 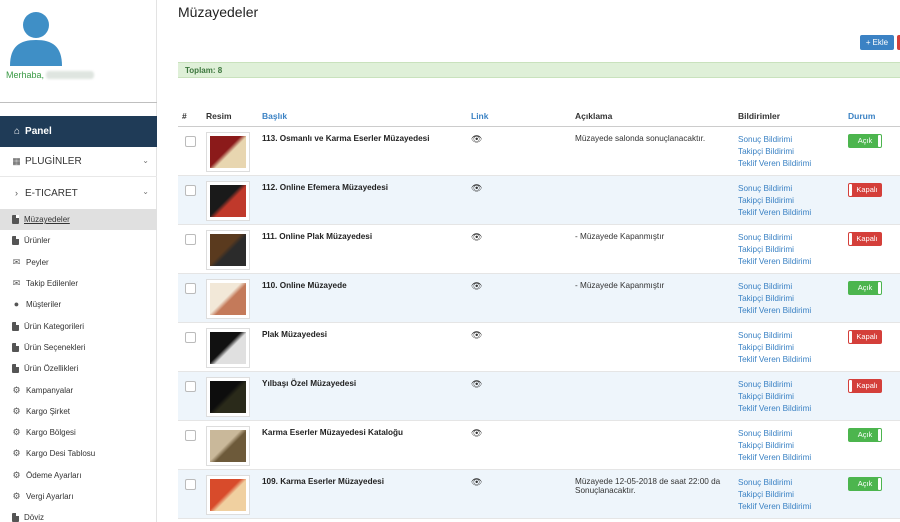 I want to click on sidebar-section-eticaret: › E-TICARET ⌄, so click(x=78, y=193).